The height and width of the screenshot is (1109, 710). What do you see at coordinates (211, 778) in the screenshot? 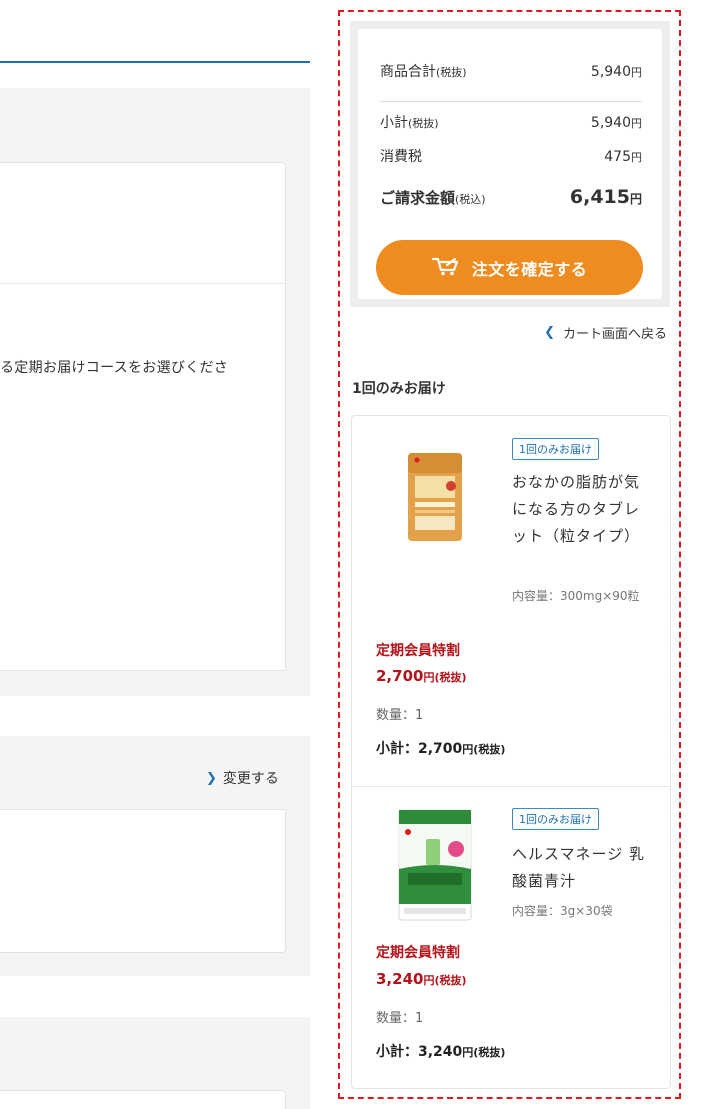
I see `chevron-right-icon: ❯` at bounding box center [211, 778].